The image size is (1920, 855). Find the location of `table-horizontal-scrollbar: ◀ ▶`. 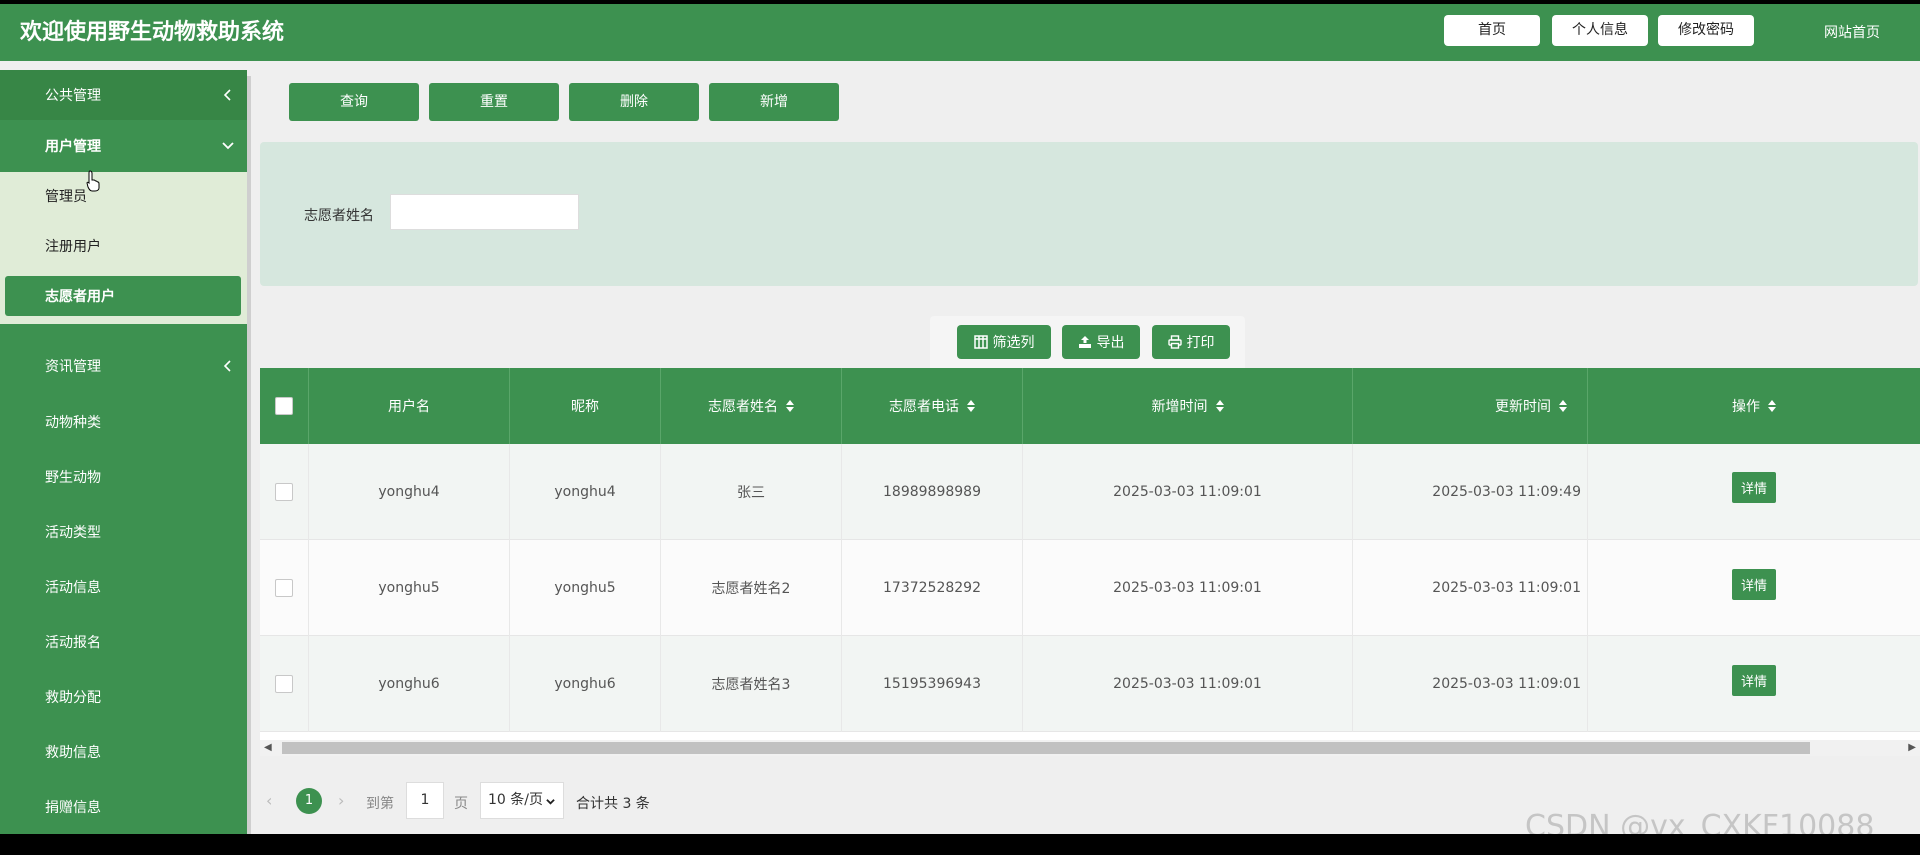

table-horizontal-scrollbar: ◀ ▶ is located at coordinates (1090, 748).